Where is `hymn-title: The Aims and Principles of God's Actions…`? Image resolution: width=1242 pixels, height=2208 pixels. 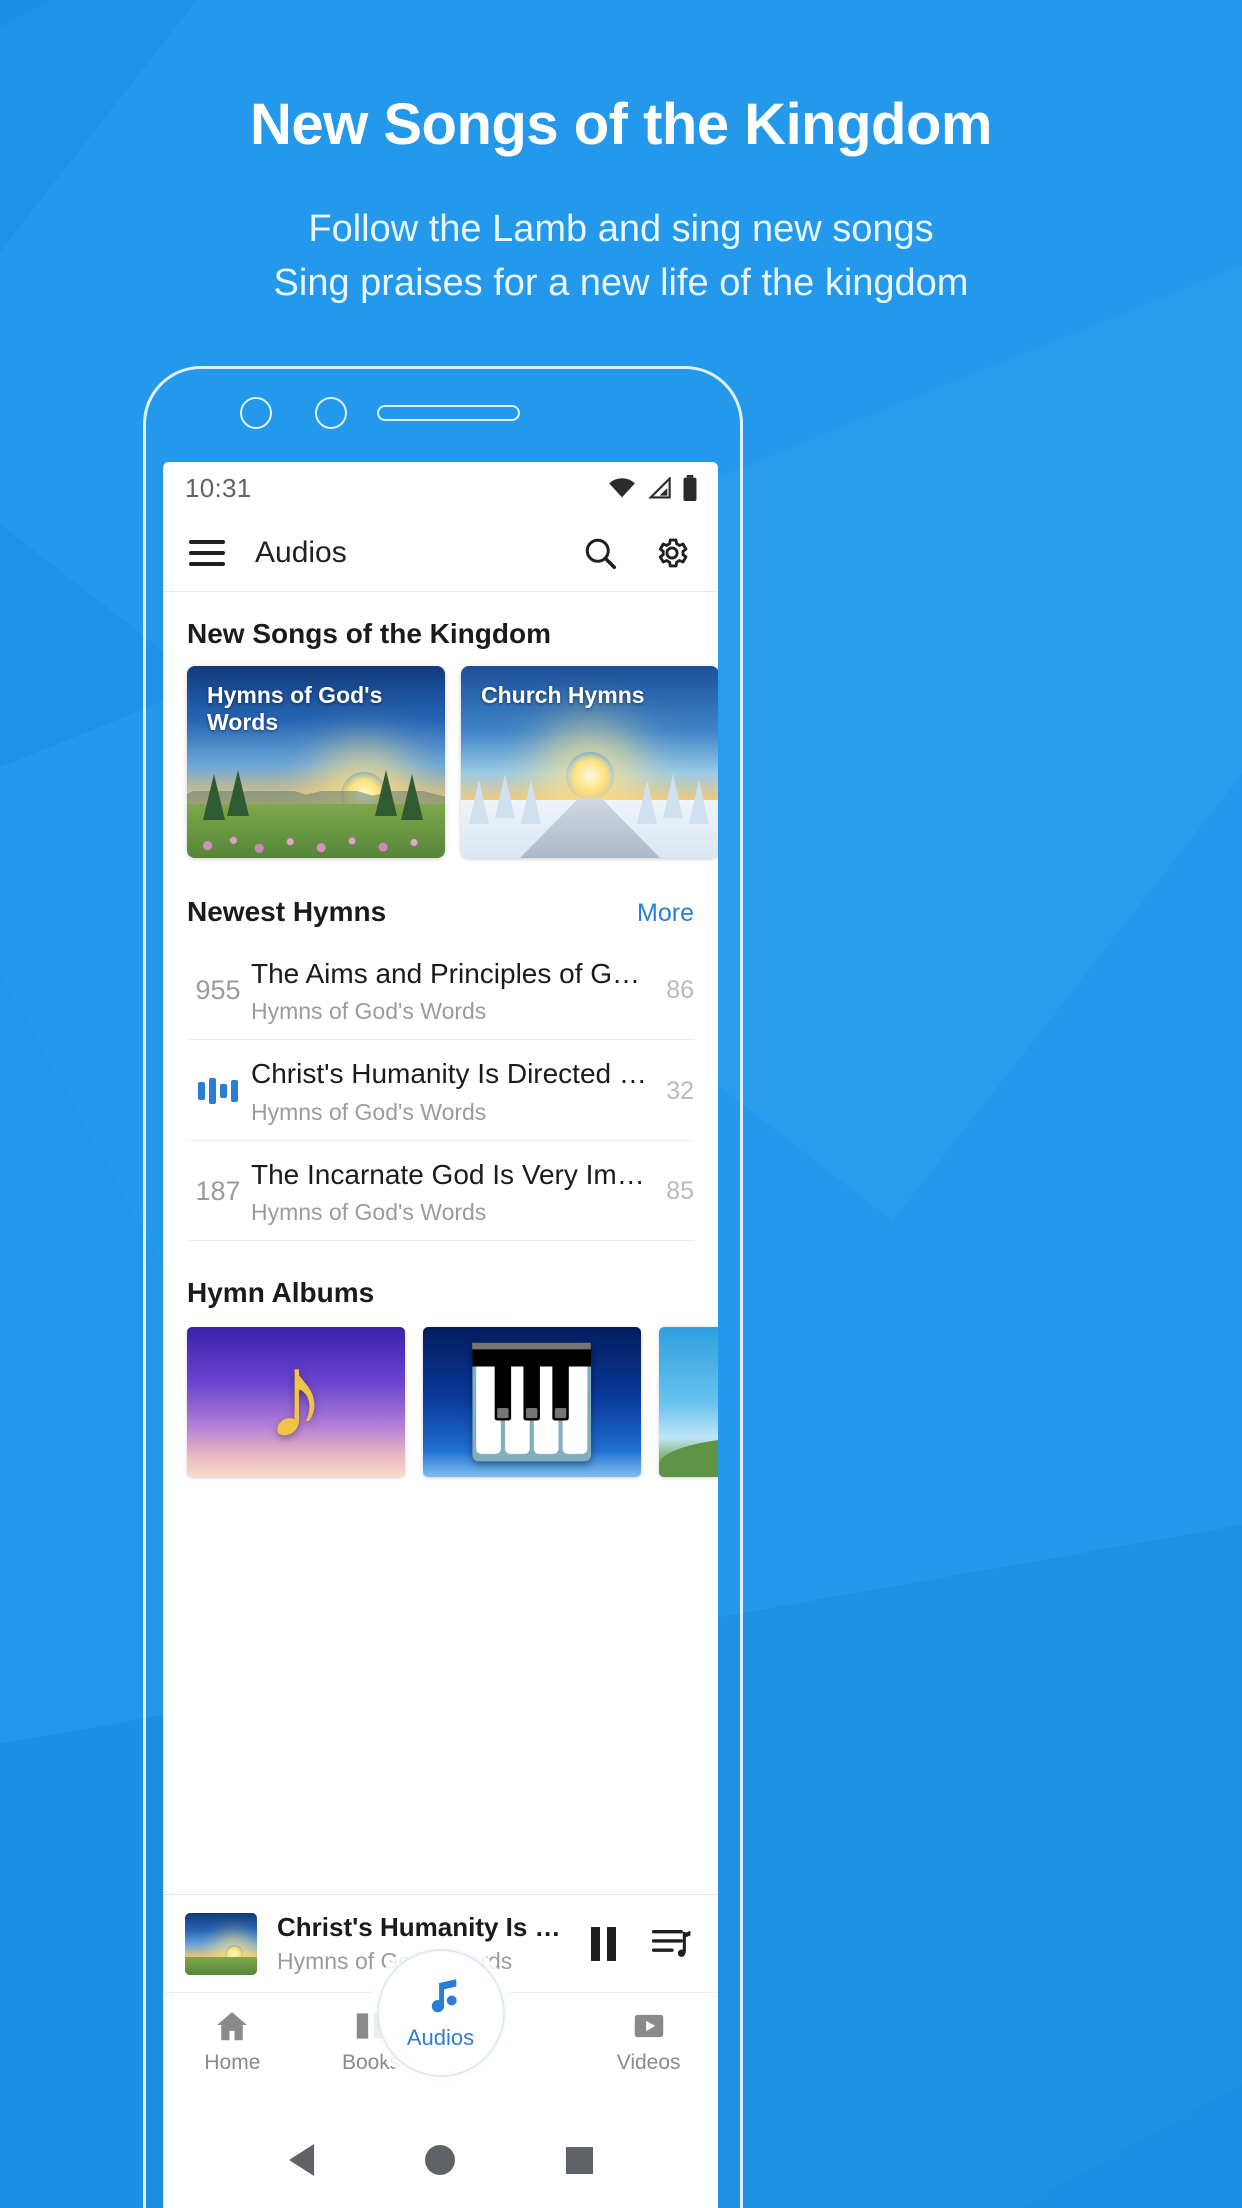
hymn-title: The Aims and Principles of God's Actions… is located at coordinates (452, 973).